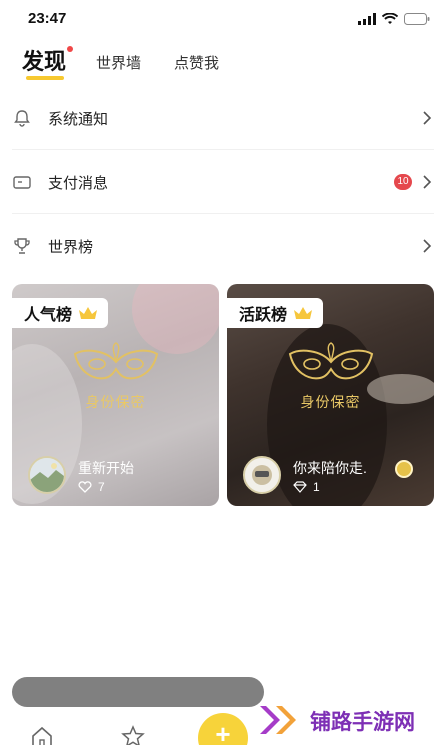 The image size is (446, 745). What do you see at coordinates (223, 732) in the screenshot?
I see `plus-icon: +` at bounding box center [223, 732].